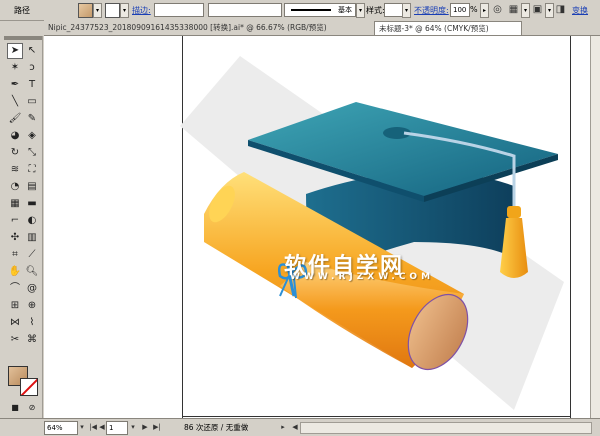 The width and height of the screenshot is (600, 436). I want to click on rotate-tool-icon: ↻, so click(15, 153).